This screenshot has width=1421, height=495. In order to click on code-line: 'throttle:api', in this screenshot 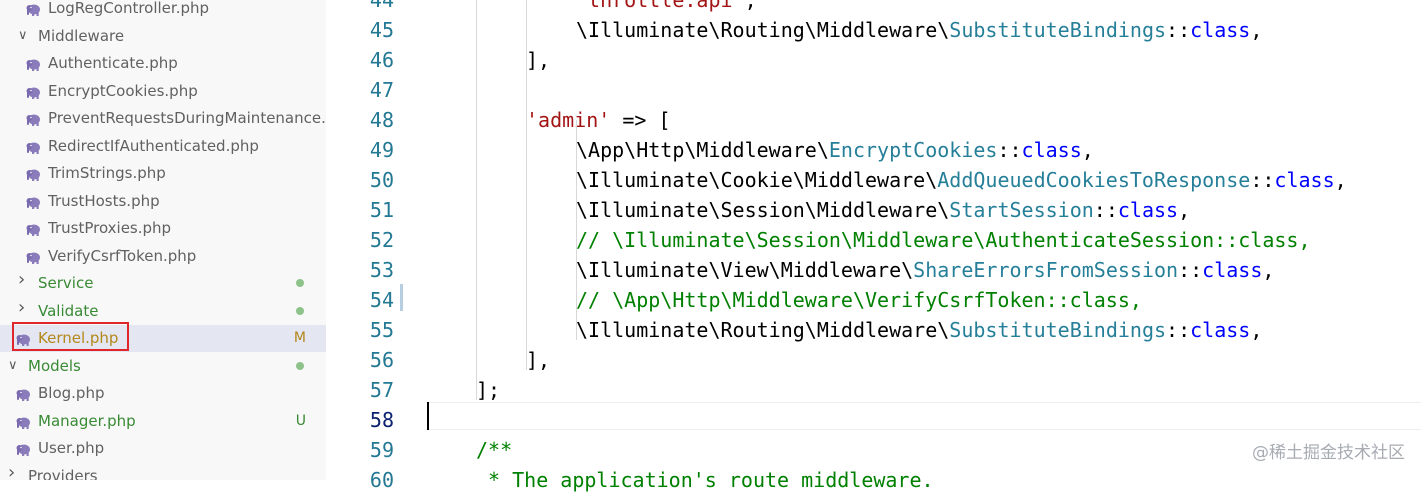, I will do `click(666, 7)`.